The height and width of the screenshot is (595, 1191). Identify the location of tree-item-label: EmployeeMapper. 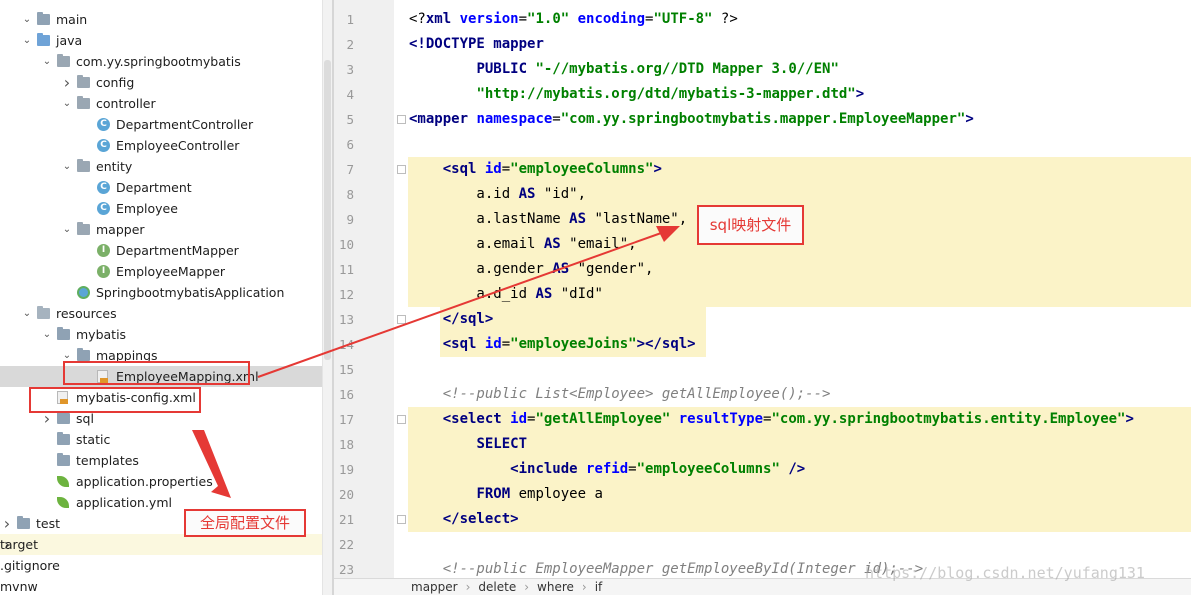
(171, 271).